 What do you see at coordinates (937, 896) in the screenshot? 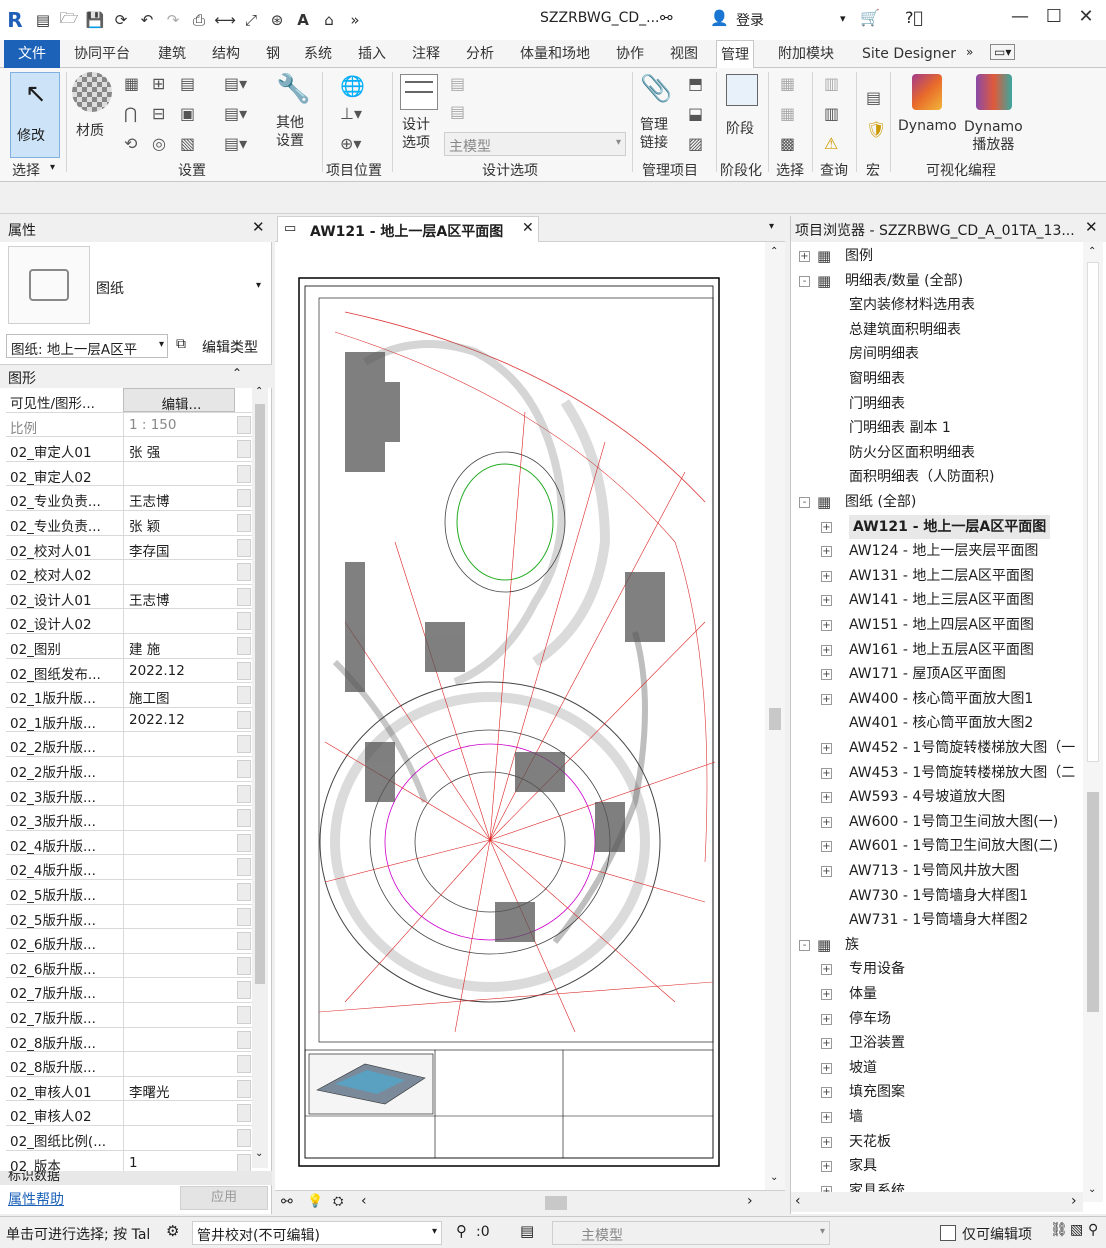
I see `browser-item: AW730 - 1号筒墙身大样图1` at bounding box center [937, 896].